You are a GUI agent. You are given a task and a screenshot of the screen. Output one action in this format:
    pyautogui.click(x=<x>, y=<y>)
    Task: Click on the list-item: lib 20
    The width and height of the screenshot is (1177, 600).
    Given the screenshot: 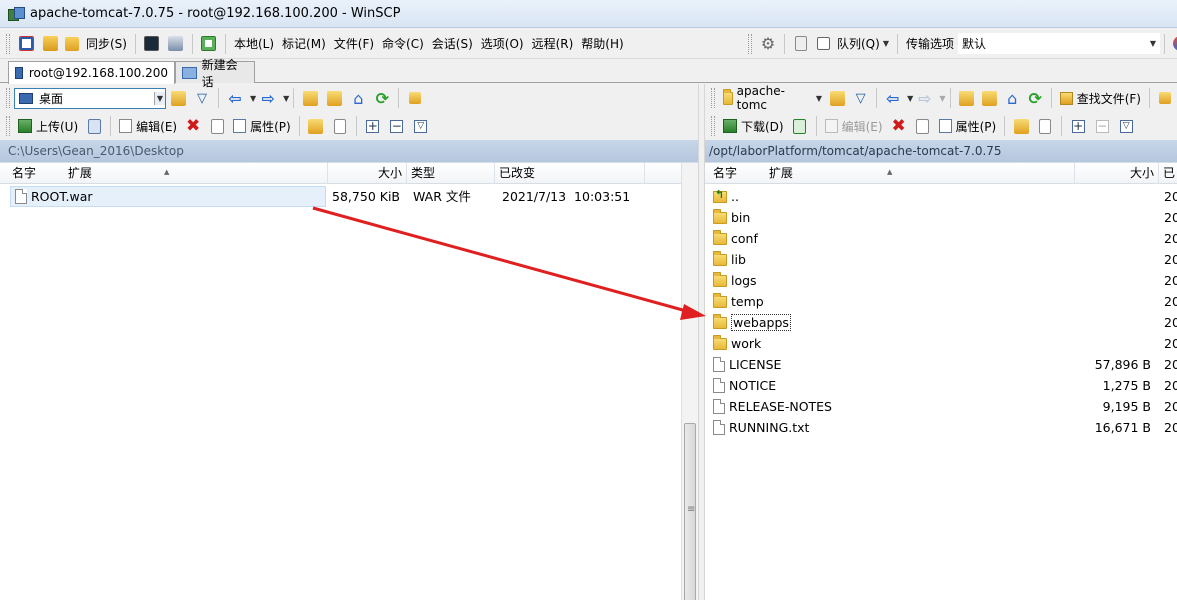 What is the action you would take?
    pyautogui.click(x=941, y=259)
    